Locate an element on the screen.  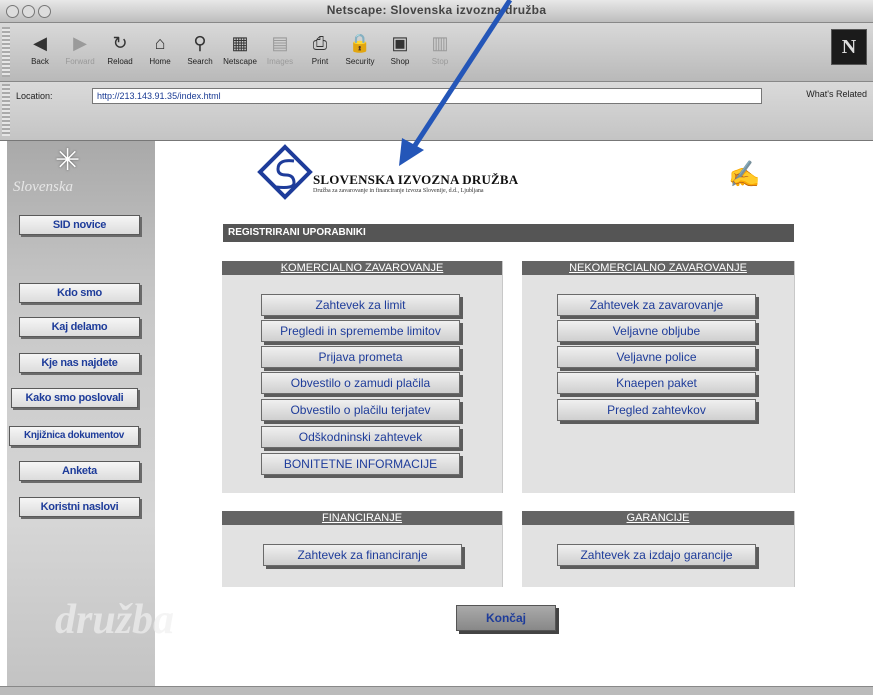
sidebar-item-kaj-delamo: Kaj delamo is located at coordinates (79, 327).